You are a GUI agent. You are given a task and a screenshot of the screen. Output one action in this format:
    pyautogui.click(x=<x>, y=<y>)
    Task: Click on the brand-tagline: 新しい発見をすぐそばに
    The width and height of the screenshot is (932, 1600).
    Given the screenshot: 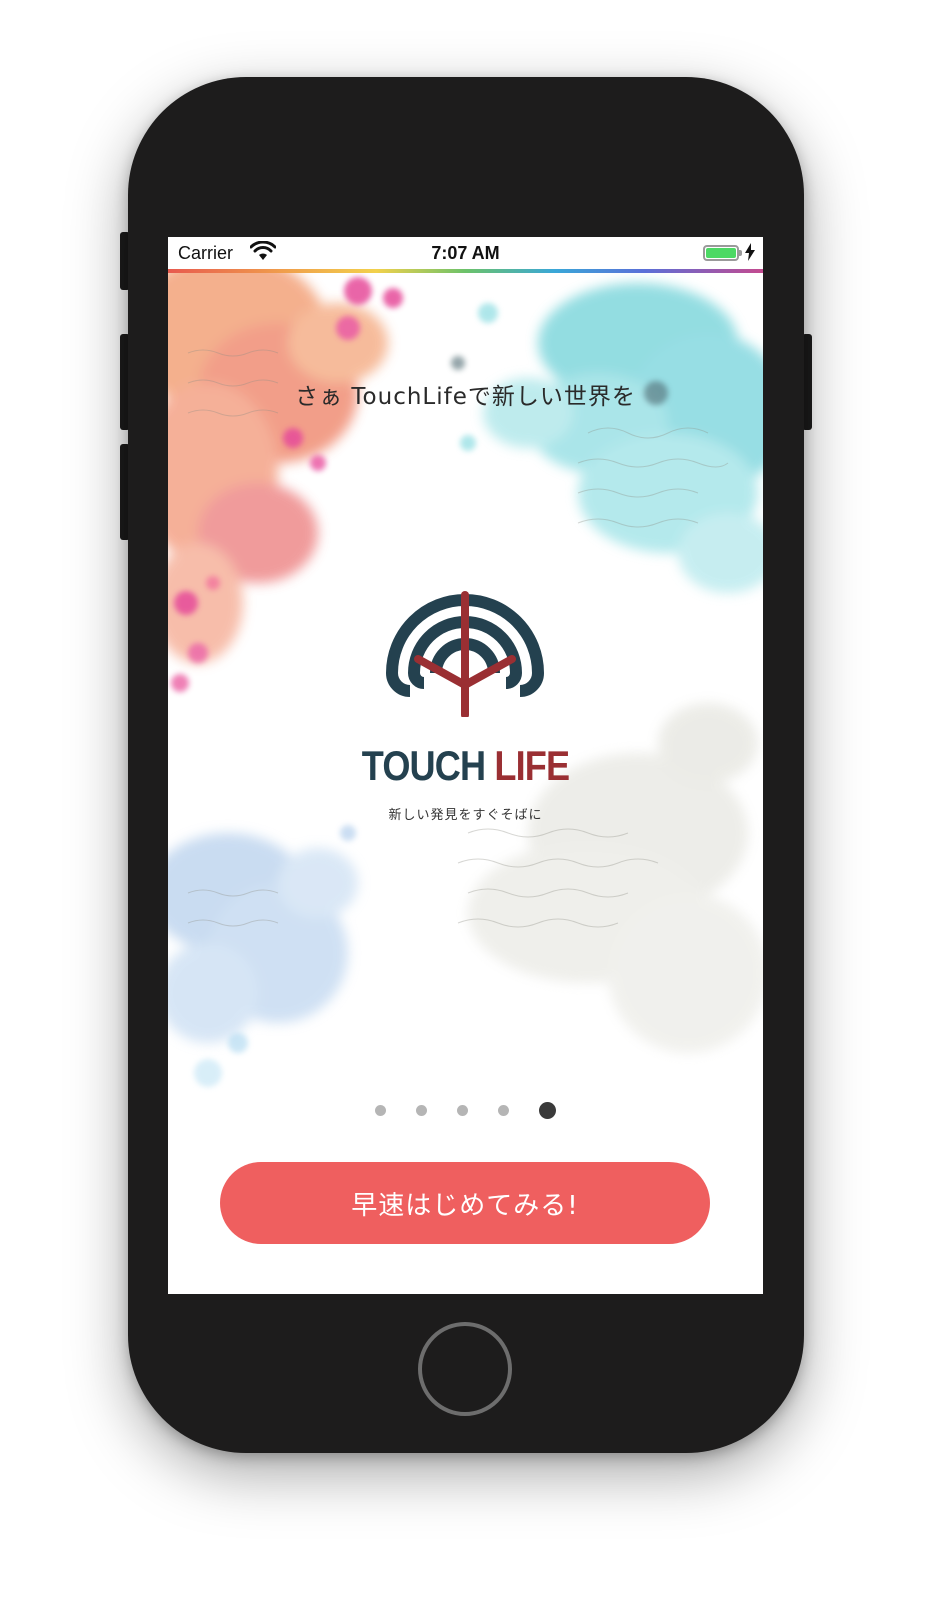 What is the action you would take?
    pyautogui.click(x=465, y=815)
    